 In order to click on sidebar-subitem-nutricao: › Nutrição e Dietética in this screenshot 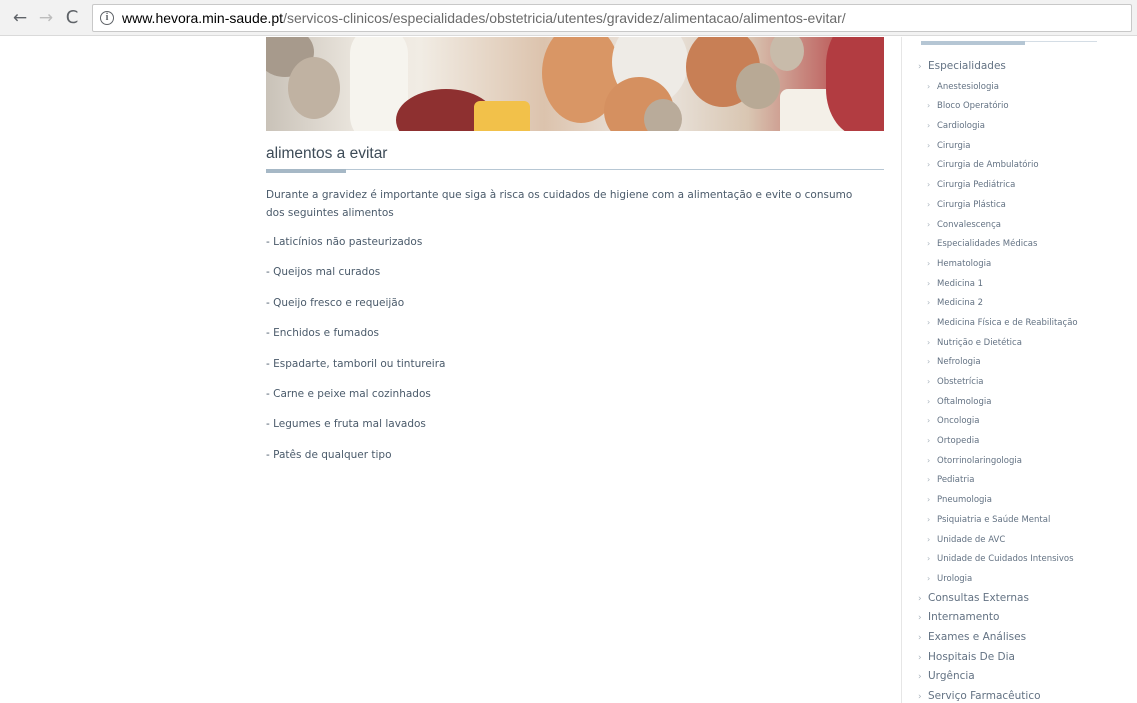, I will do `click(1025, 343)`.